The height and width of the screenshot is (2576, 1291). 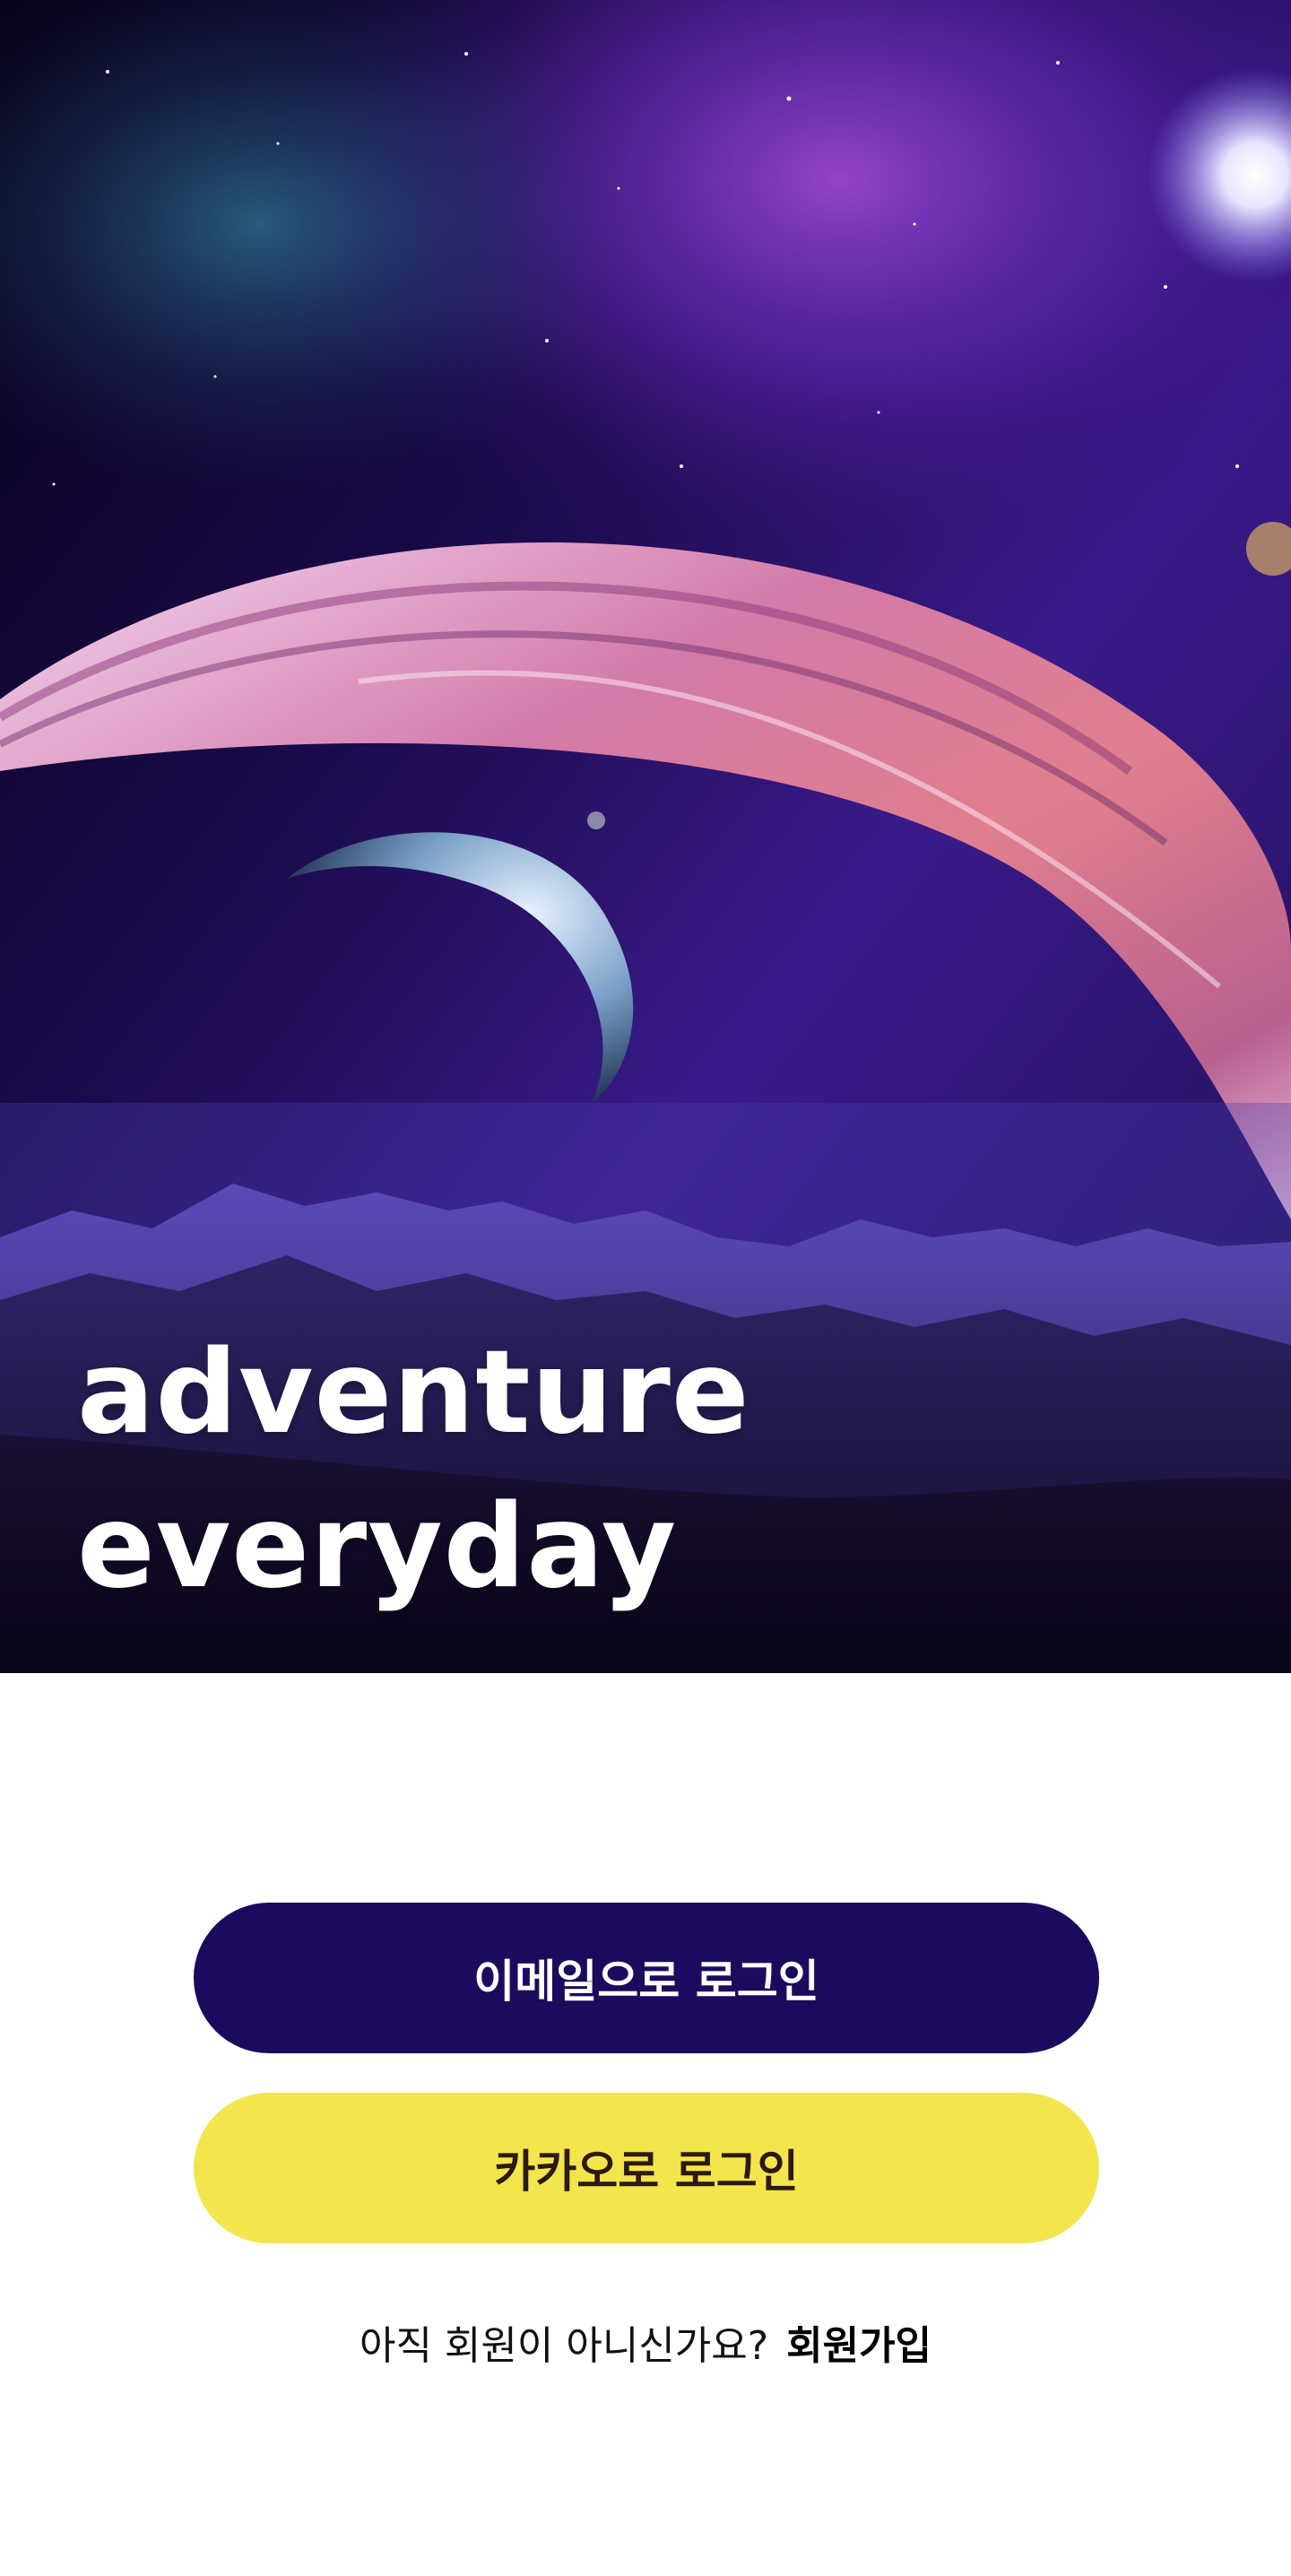 I want to click on kakao-login-button: 카카오로 로그인, so click(x=646, y=2168).